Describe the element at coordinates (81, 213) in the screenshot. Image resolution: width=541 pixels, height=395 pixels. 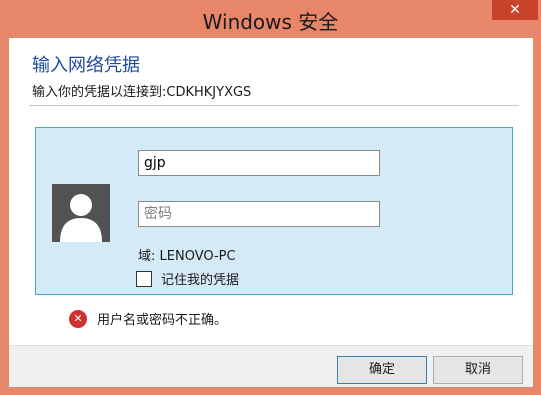
I see `user-avatar-icon` at that location.